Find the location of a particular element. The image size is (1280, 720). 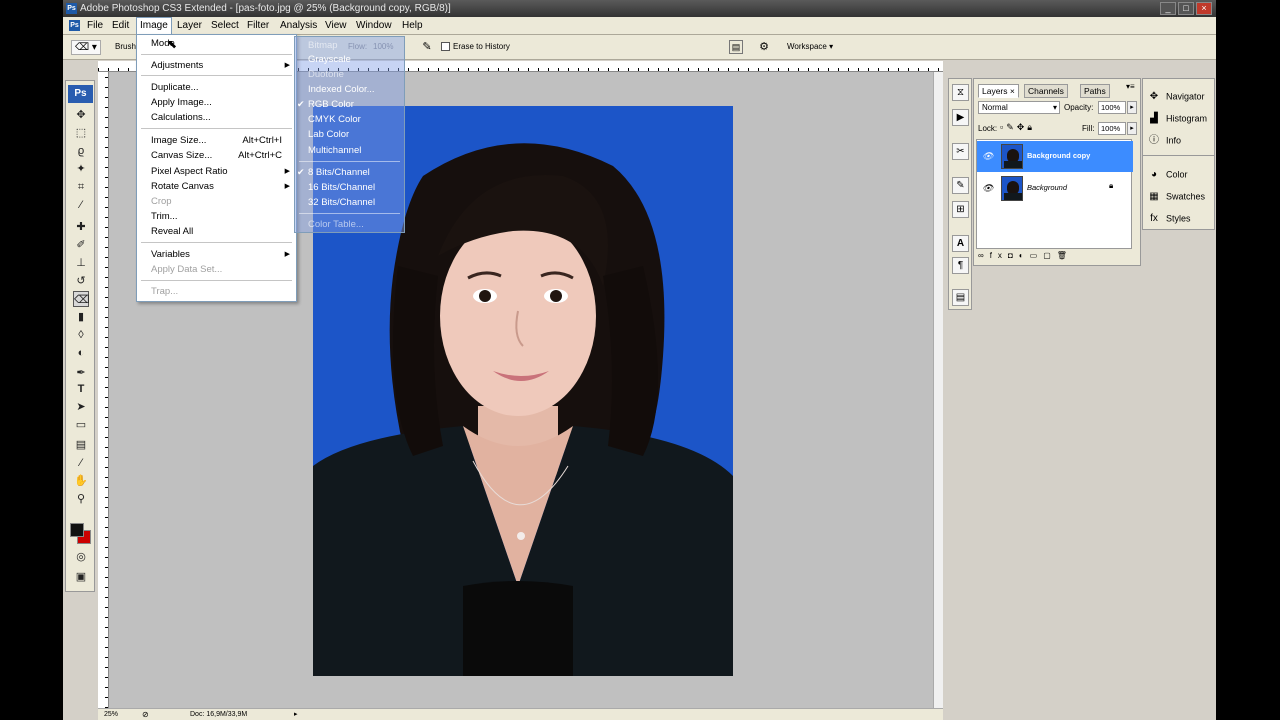

visibility-eye-icon: 👁︎ is located at coordinates (987, 188).